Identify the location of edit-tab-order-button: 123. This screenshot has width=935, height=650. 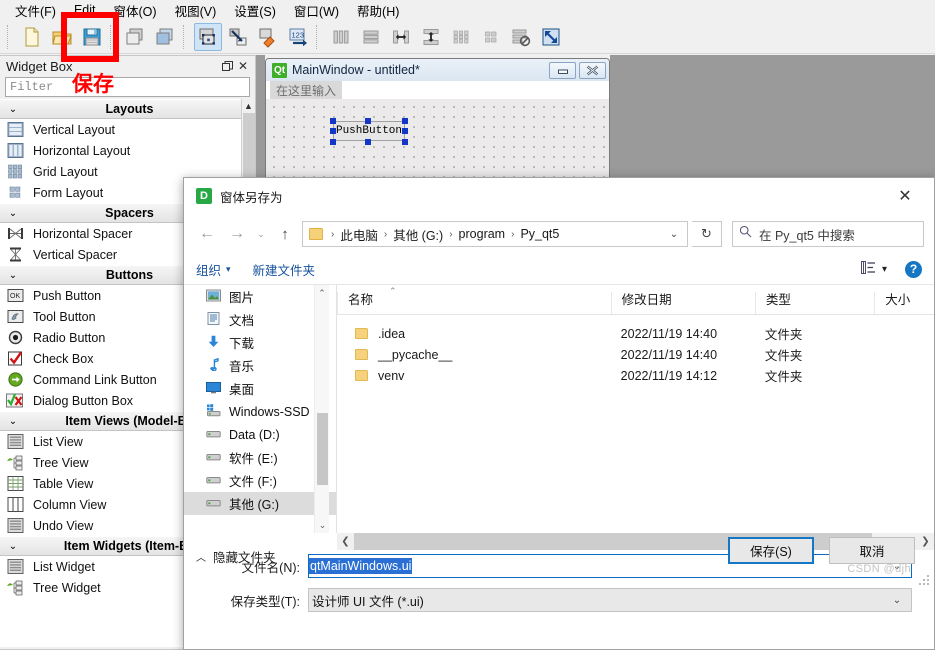
(298, 37).